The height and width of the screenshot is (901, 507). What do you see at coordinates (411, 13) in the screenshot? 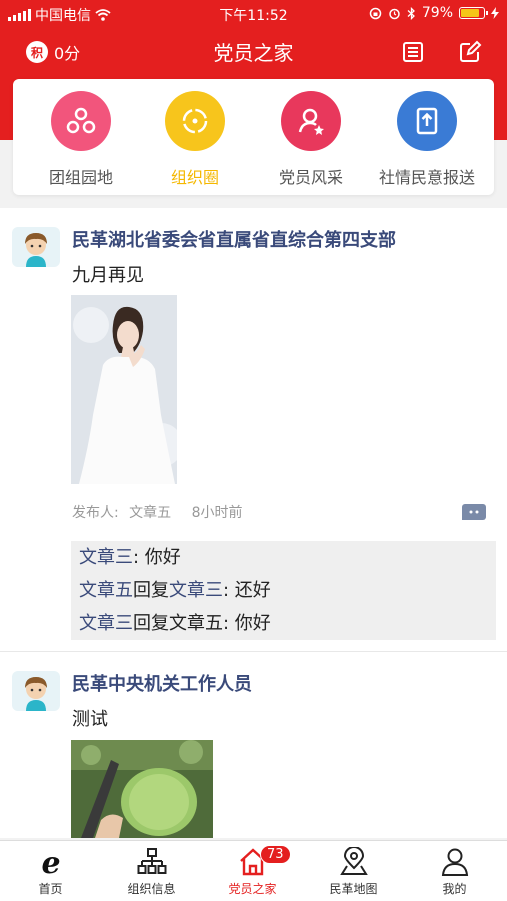
I see `bluetooth-icon` at bounding box center [411, 13].